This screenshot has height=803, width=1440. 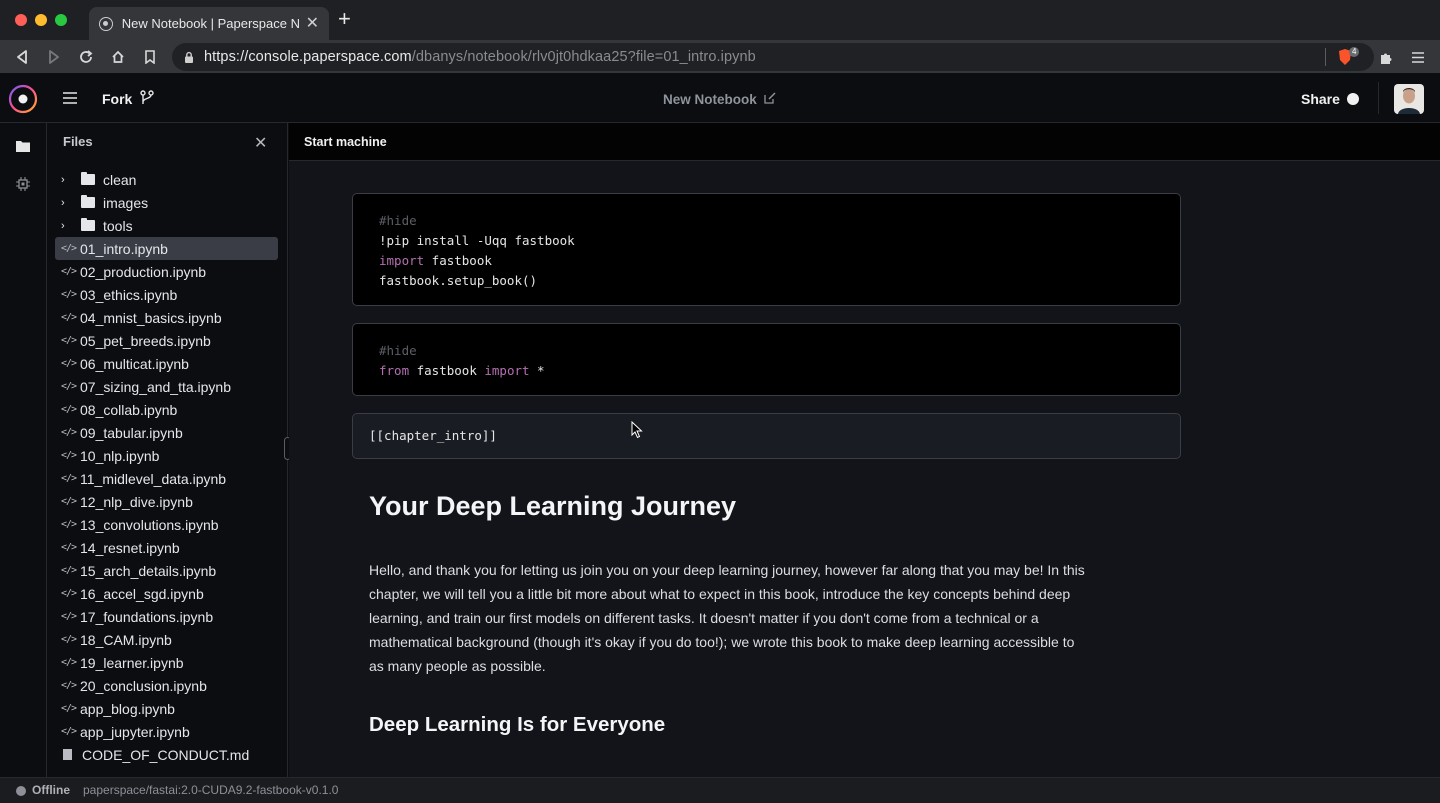 I want to click on extensions-icon, so click(x=1386, y=57).